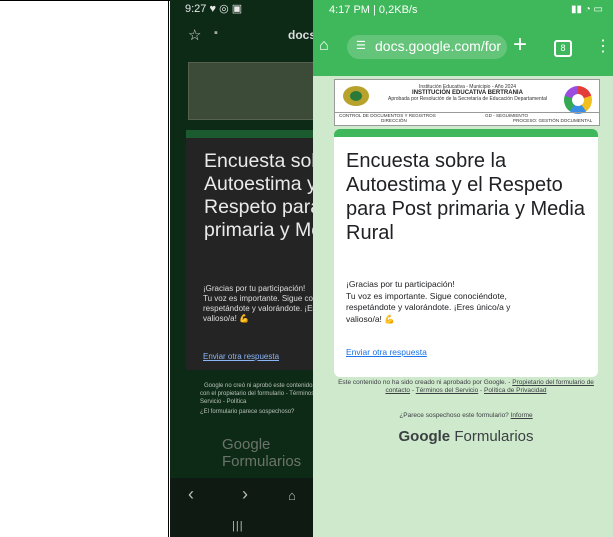 The height and width of the screenshot is (537, 613). I want to click on lock-icon: ▪, so click(216, 33).